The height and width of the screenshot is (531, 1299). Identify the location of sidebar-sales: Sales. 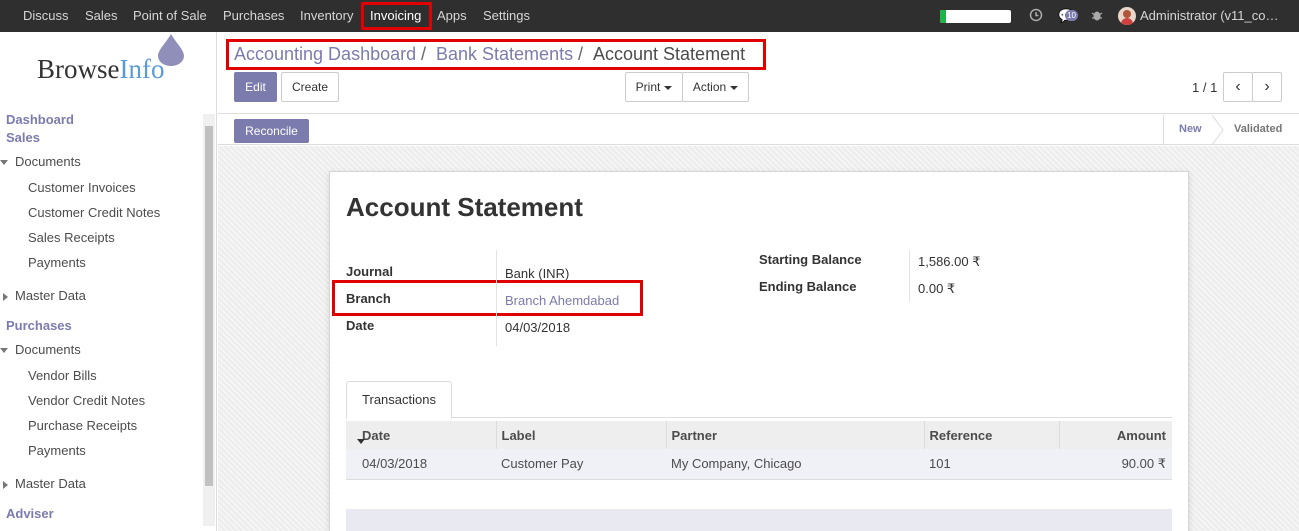
(23, 137).